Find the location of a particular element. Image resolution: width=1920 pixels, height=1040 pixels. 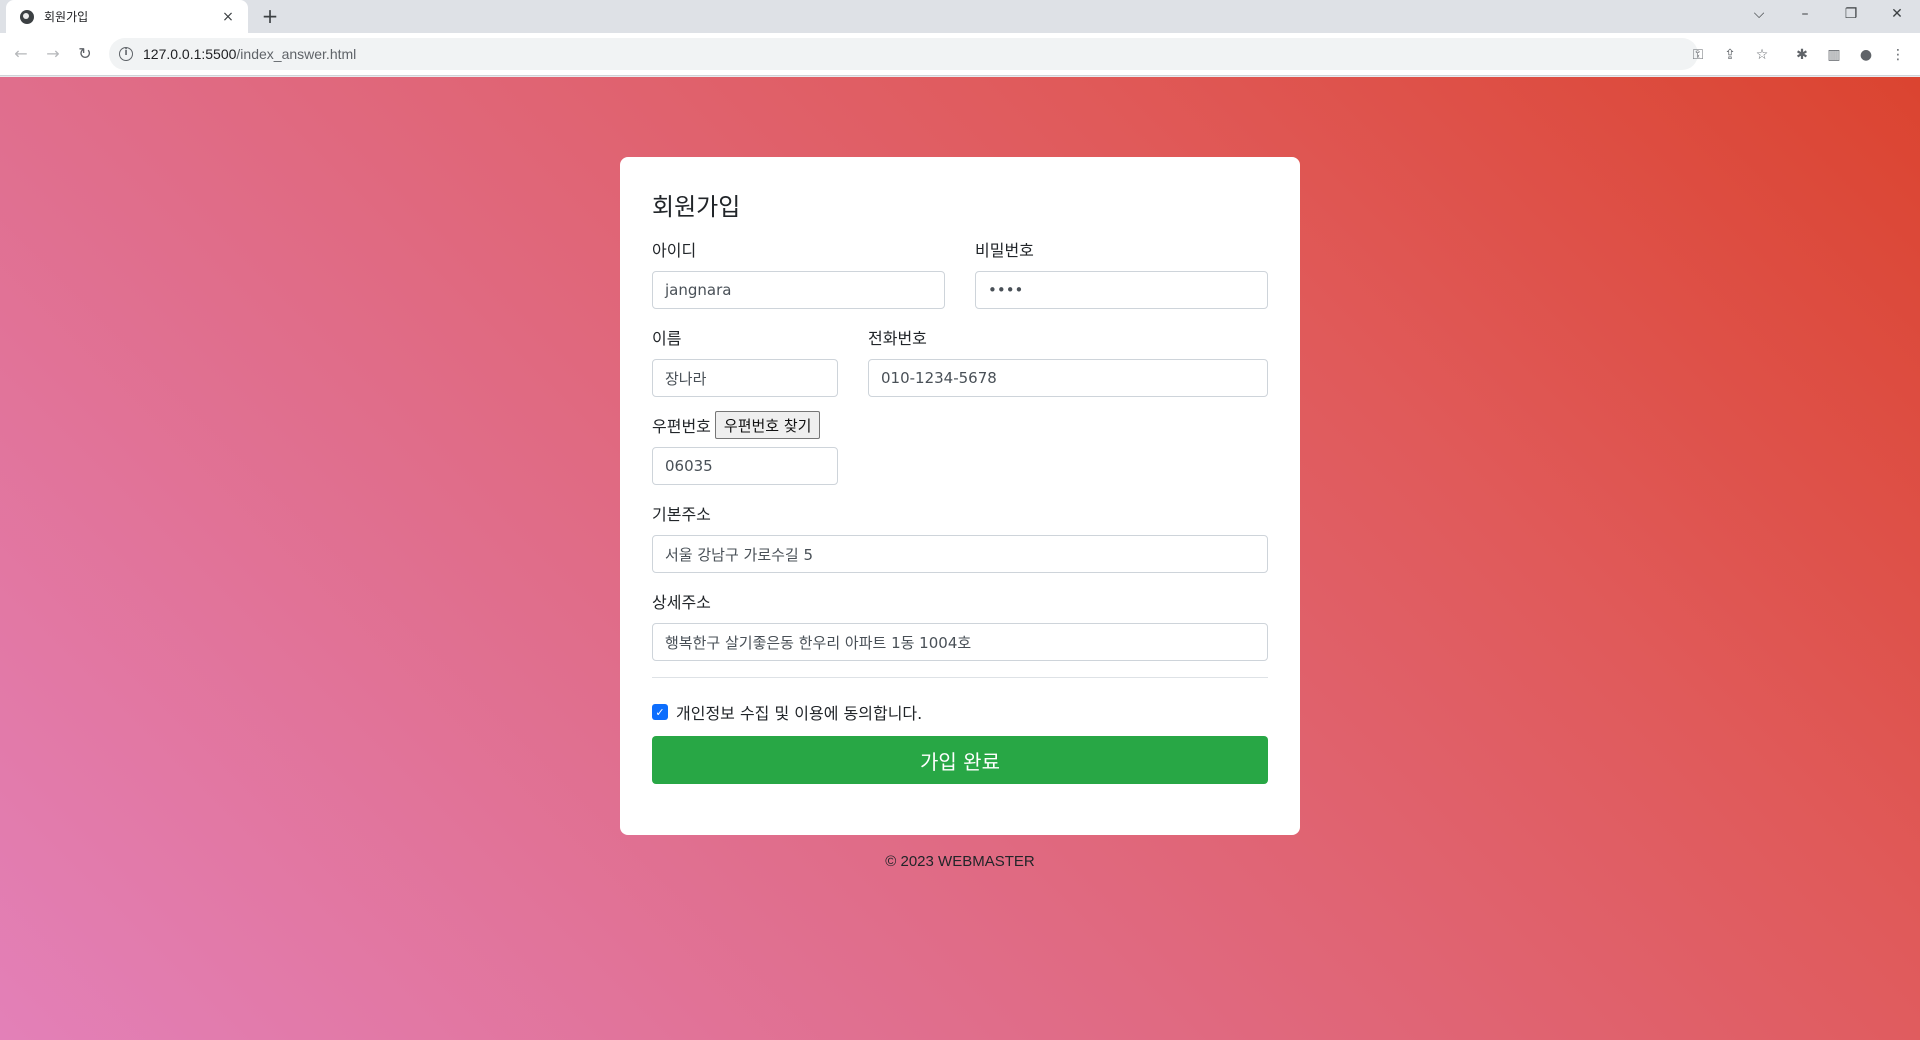

postcode-input: 06035 is located at coordinates (745, 466).